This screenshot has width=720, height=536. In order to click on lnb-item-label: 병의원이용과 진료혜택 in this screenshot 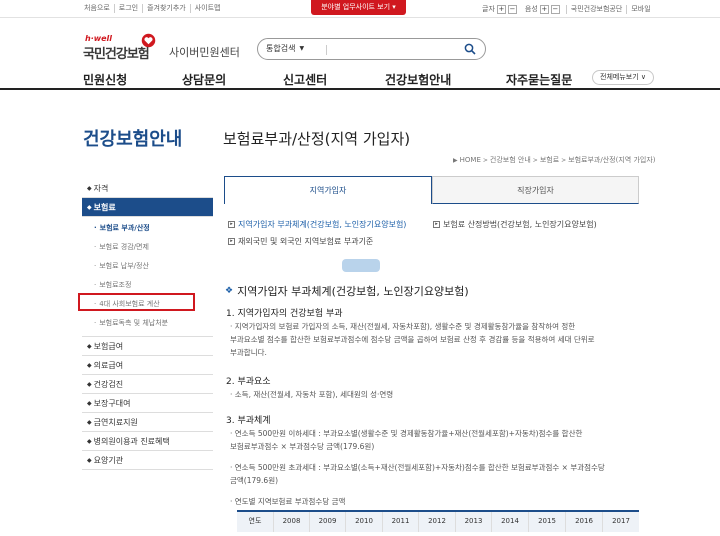, I will do `click(131, 441)`.